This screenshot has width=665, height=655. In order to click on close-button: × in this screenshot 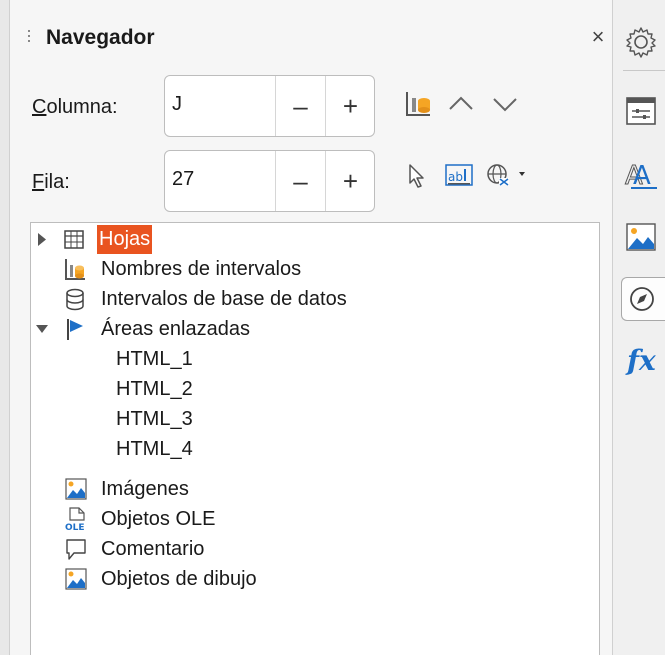, I will do `click(598, 37)`.